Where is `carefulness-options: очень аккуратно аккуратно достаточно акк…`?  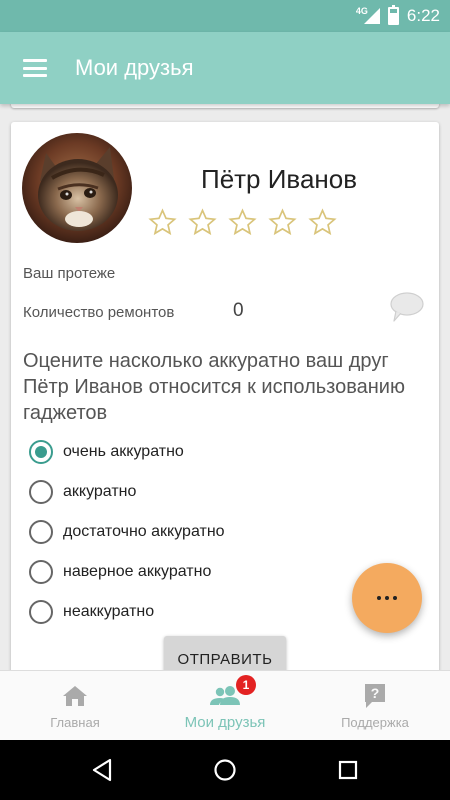 carefulness-options: очень аккуратно аккуратно достаточно акк… is located at coordinates (127, 532).